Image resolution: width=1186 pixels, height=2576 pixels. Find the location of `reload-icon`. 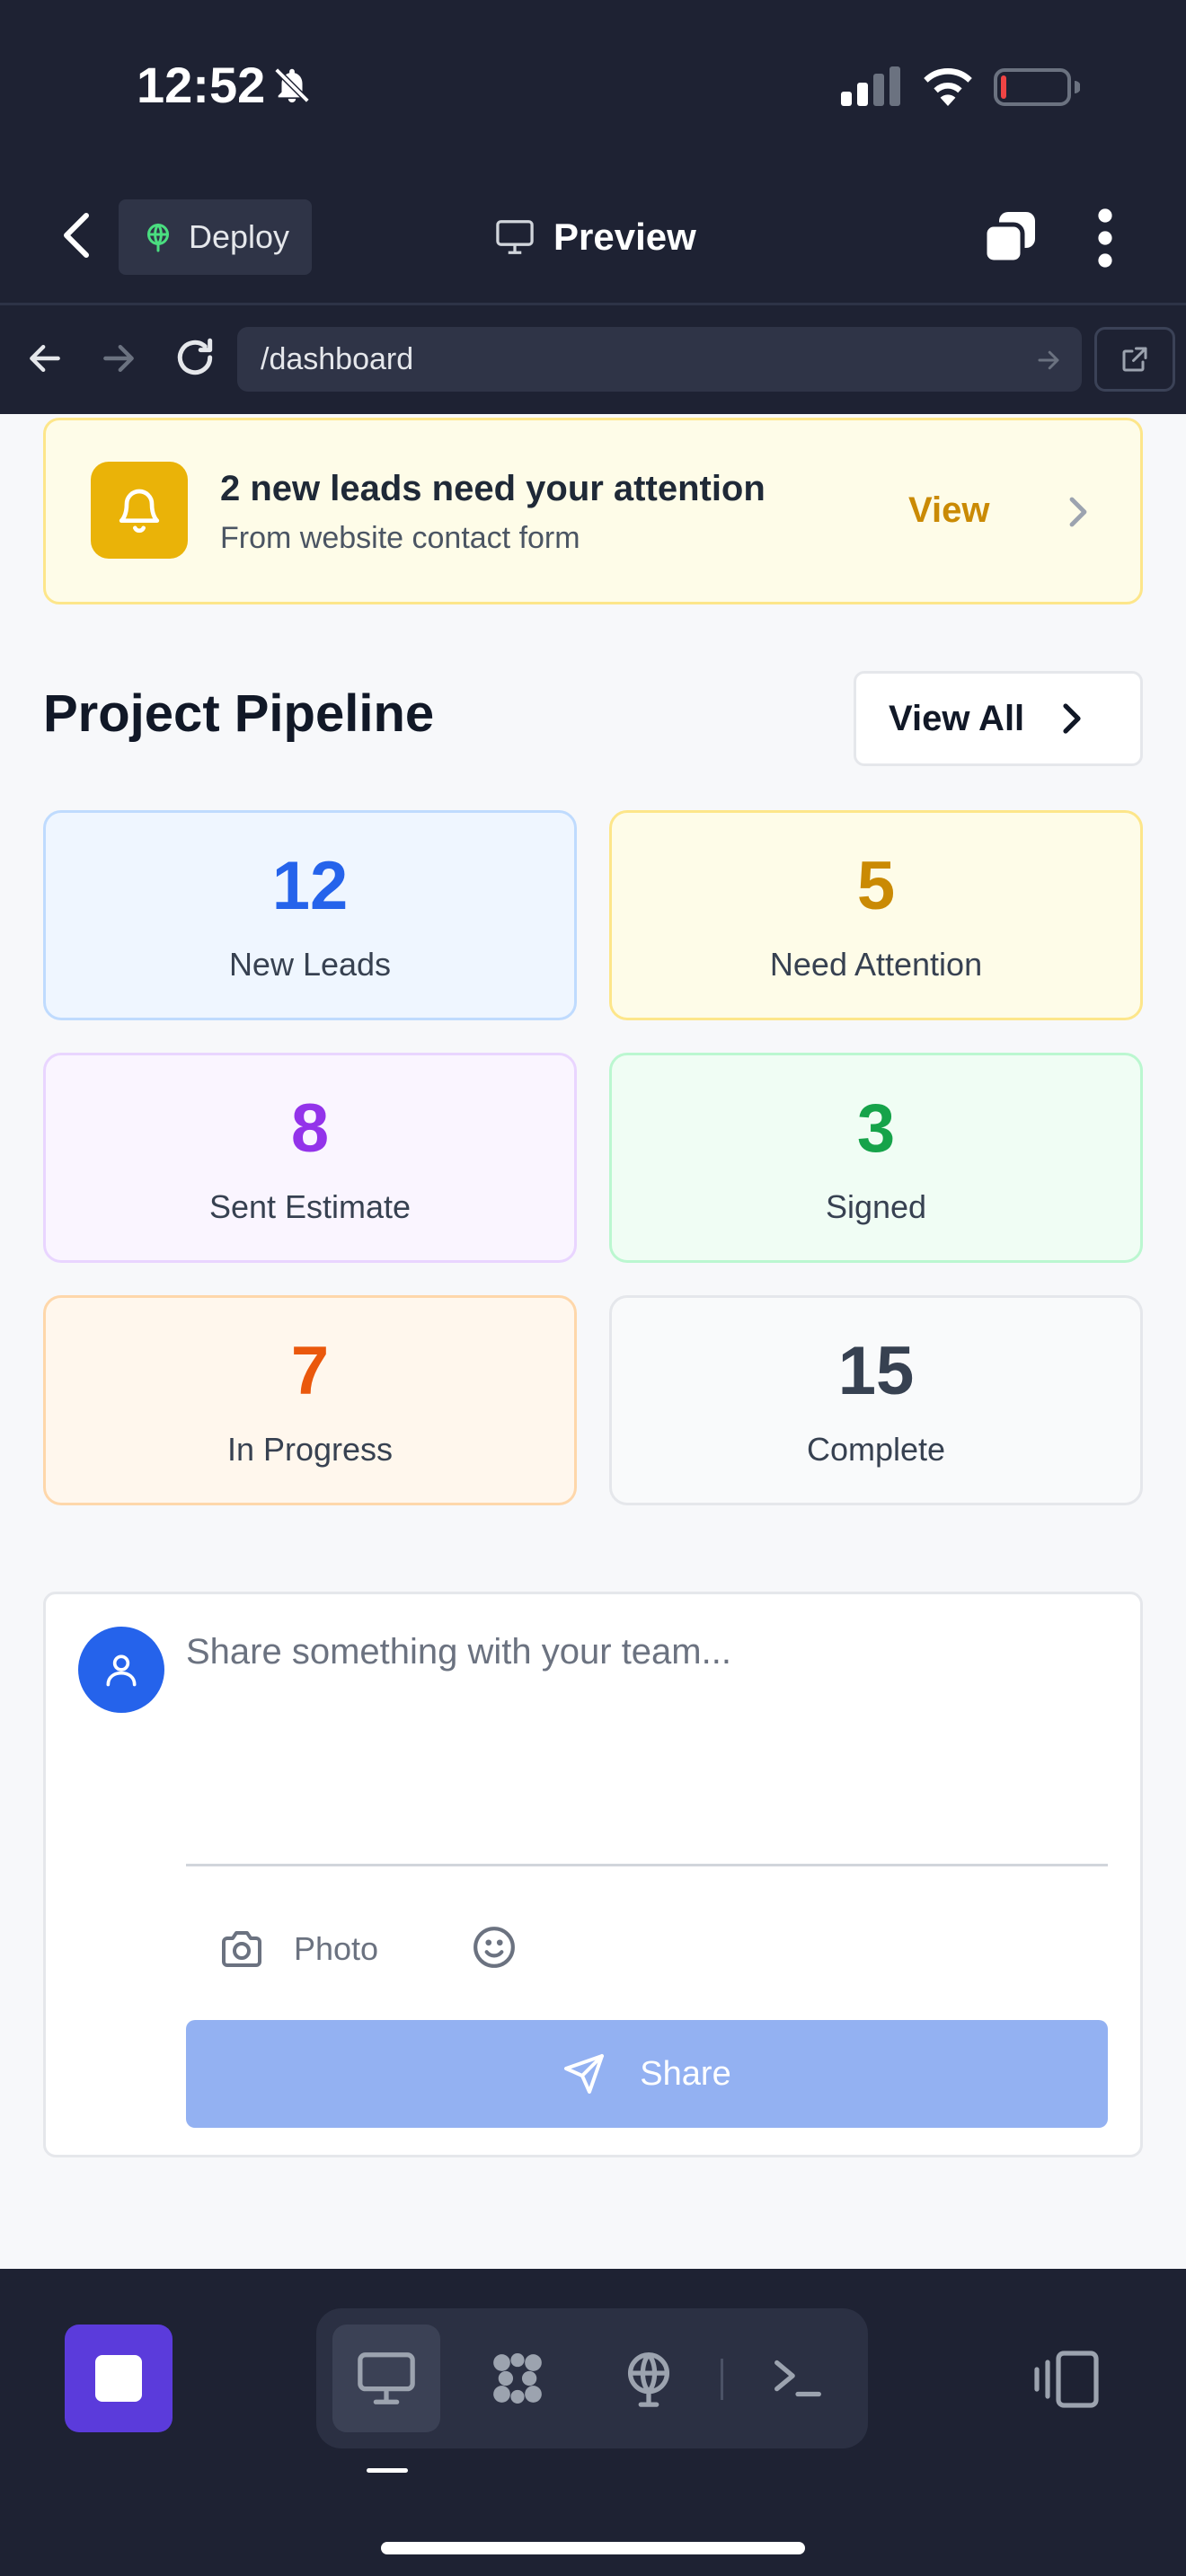

reload-icon is located at coordinates (195, 357).